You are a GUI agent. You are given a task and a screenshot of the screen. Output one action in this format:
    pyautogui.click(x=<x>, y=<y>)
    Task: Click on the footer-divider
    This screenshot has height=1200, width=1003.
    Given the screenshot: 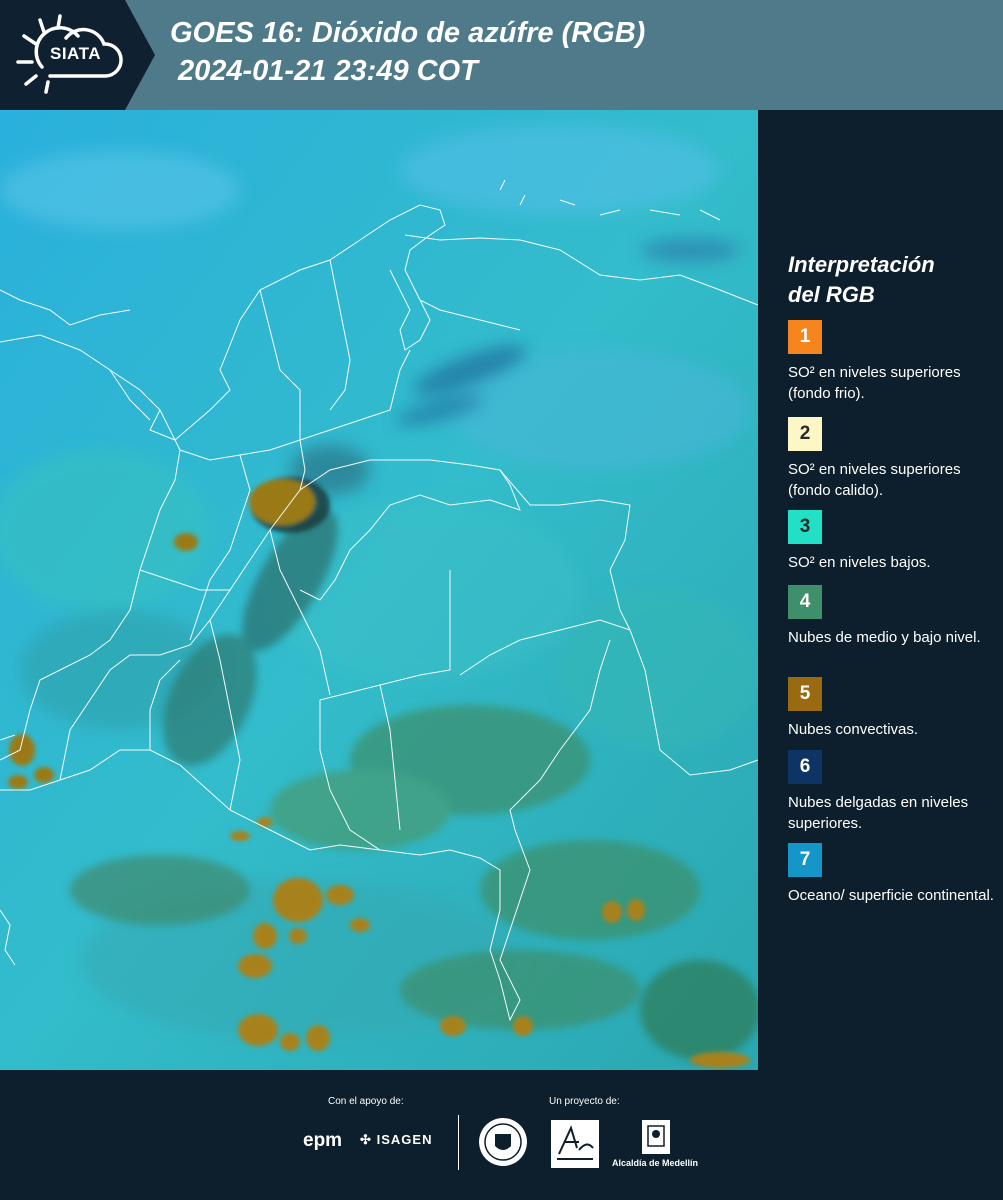 What is the action you would take?
    pyautogui.click(x=458, y=1142)
    